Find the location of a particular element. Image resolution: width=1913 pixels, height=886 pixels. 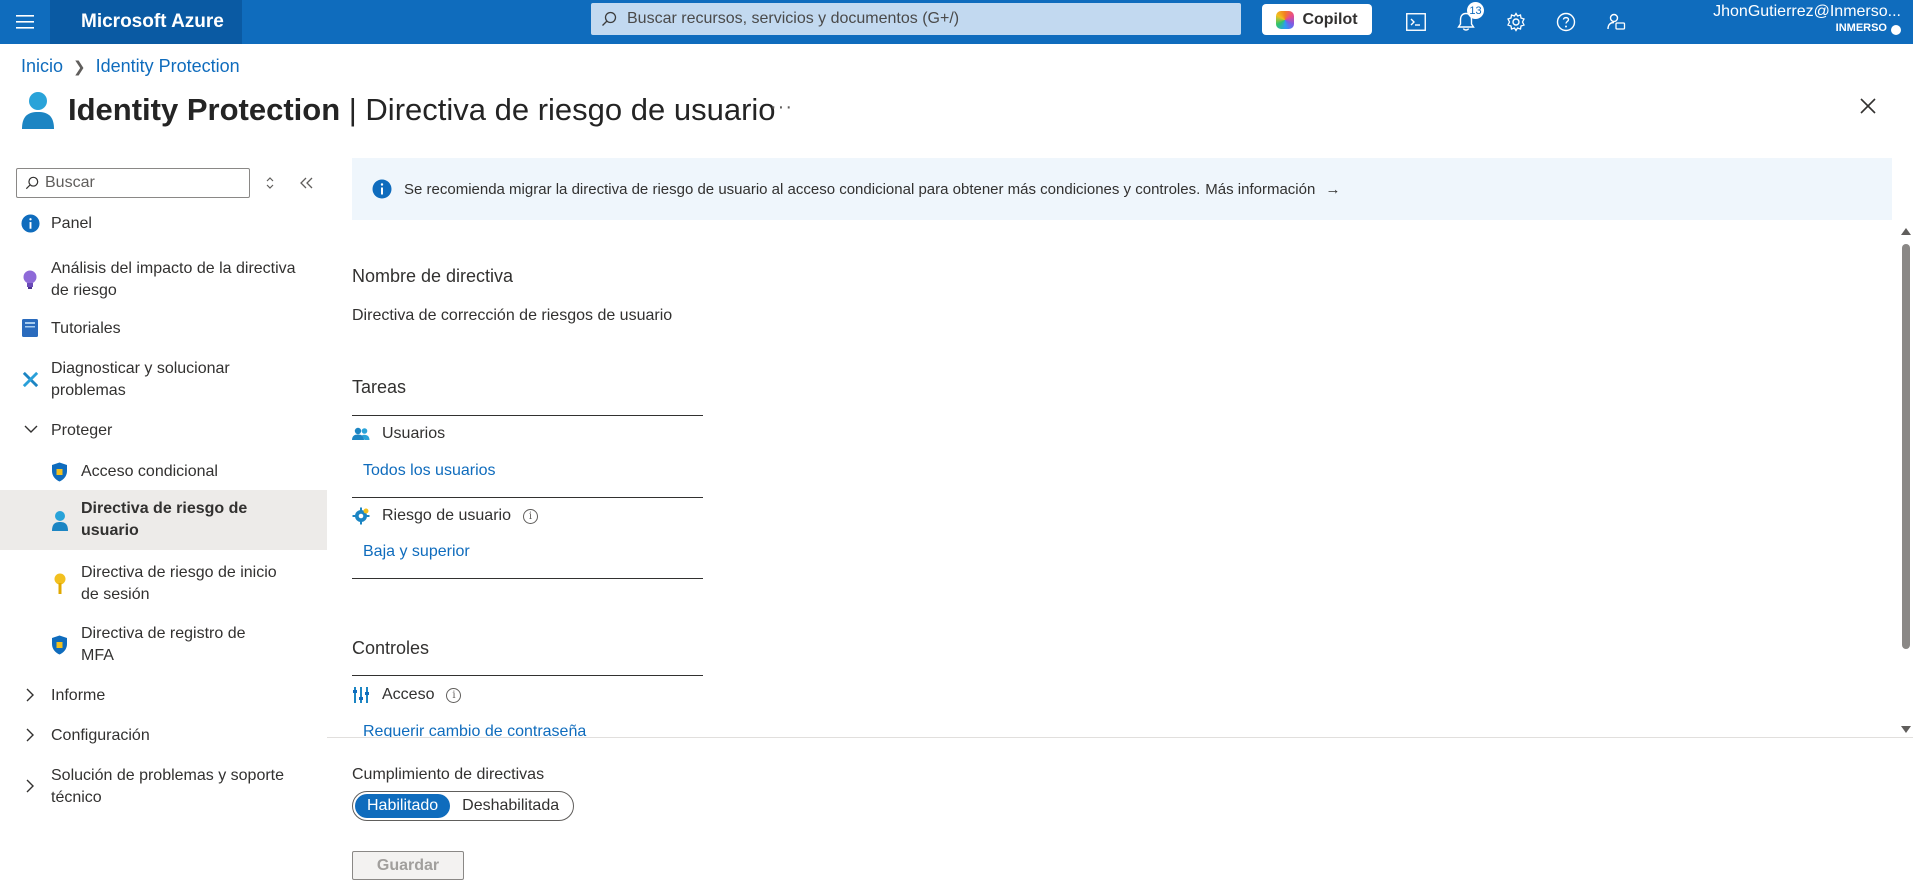

sidebar-item-conditional-access: Acceso condicional is located at coordinates (163, 472).